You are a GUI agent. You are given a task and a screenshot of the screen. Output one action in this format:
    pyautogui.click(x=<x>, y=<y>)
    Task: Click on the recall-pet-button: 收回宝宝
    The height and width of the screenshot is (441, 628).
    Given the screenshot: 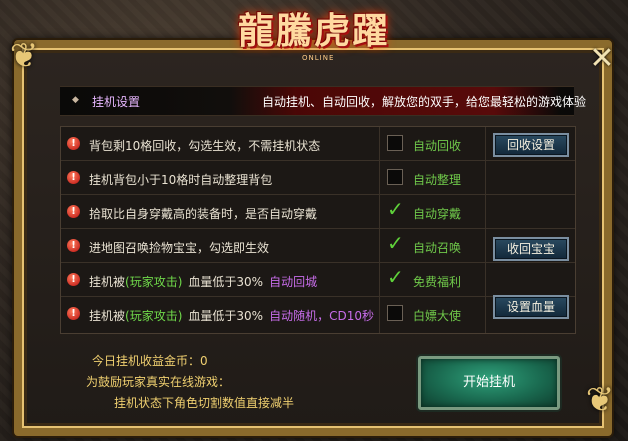 What is the action you would take?
    pyautogui.click(x=531, y=249)
    